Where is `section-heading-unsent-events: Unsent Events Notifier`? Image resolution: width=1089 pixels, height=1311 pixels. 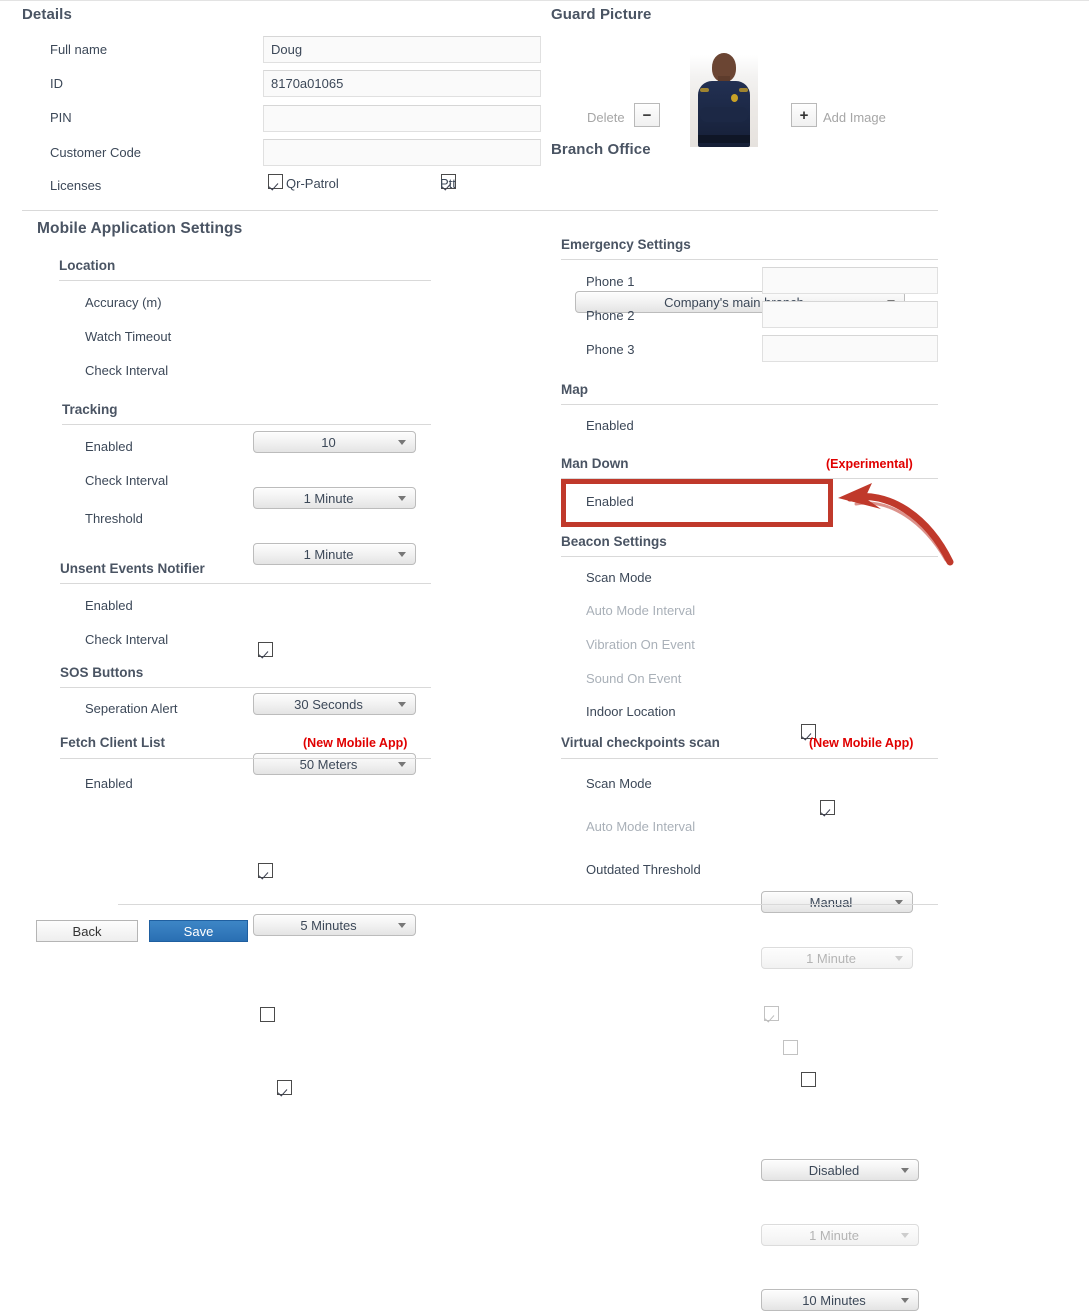
section-heading-unsent-events: Unsent Events Notifier is located at coordinates (132, 568).